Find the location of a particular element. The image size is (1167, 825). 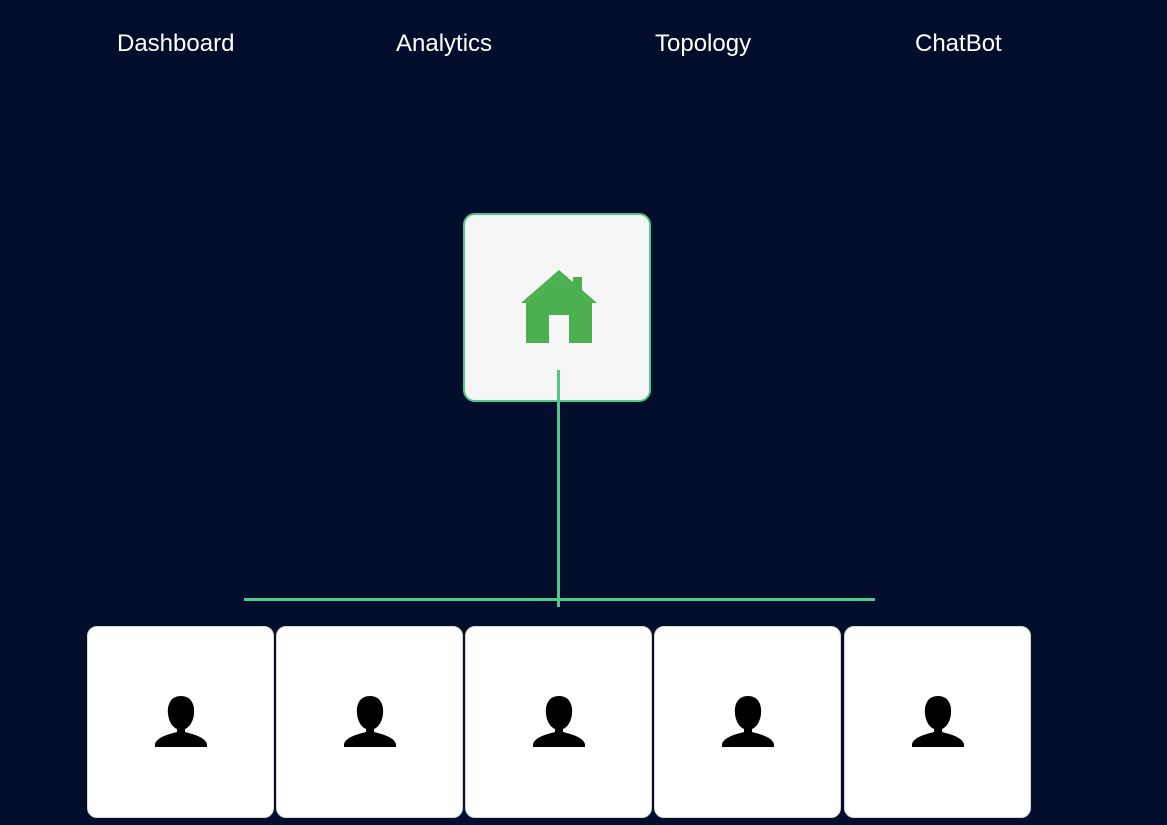

nav-link-topology: Topology is located at coordinates (703, 44).